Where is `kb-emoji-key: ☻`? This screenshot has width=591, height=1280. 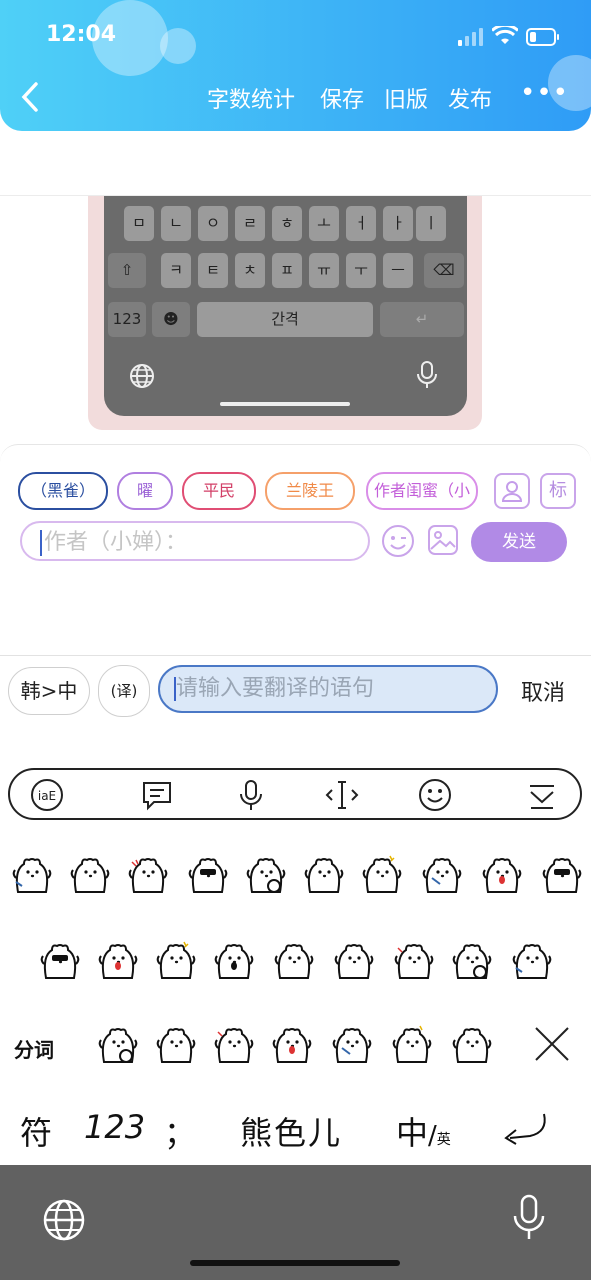
kb-emoji-key: ☻ is located at coordinates (171, 319).